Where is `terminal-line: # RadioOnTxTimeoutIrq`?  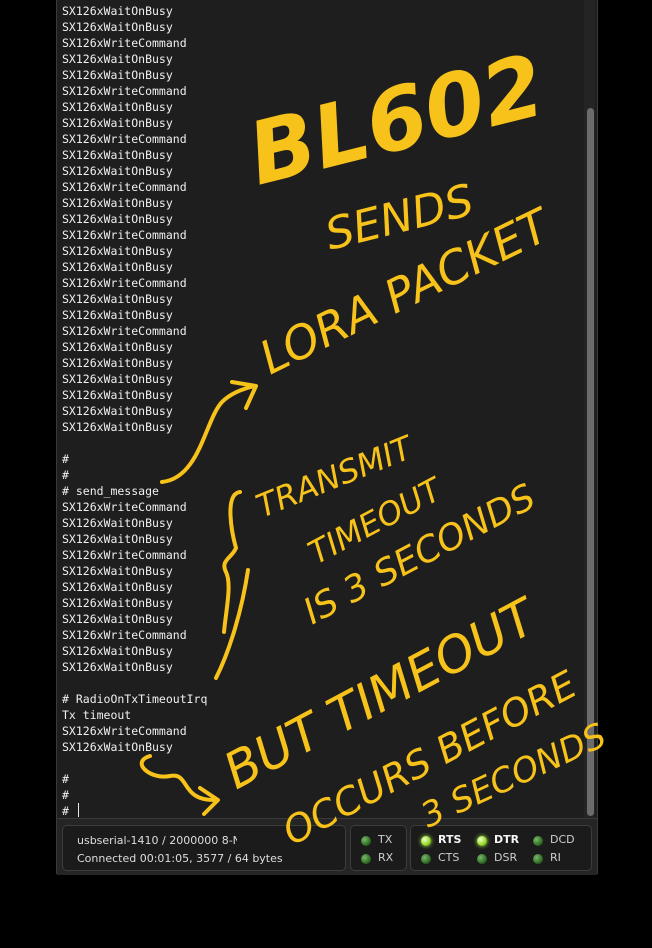
terminal-line: # RadioOnTxTimeoutIrq is located at coordinates (135, 699).